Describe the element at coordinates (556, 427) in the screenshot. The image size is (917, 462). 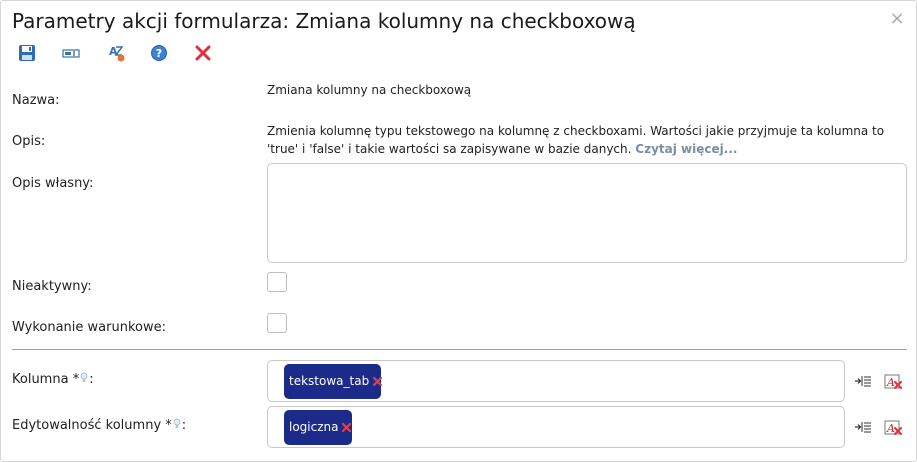
I see `editability-tagbox: logiczna` at that location.